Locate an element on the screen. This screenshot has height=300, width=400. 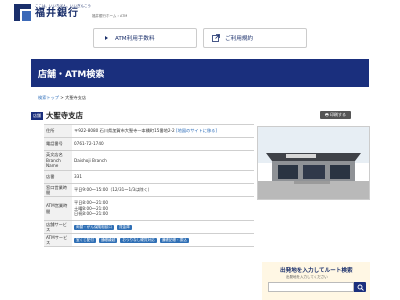
branch-name: 大聖寺支店 is located at coordinates (64, 115).